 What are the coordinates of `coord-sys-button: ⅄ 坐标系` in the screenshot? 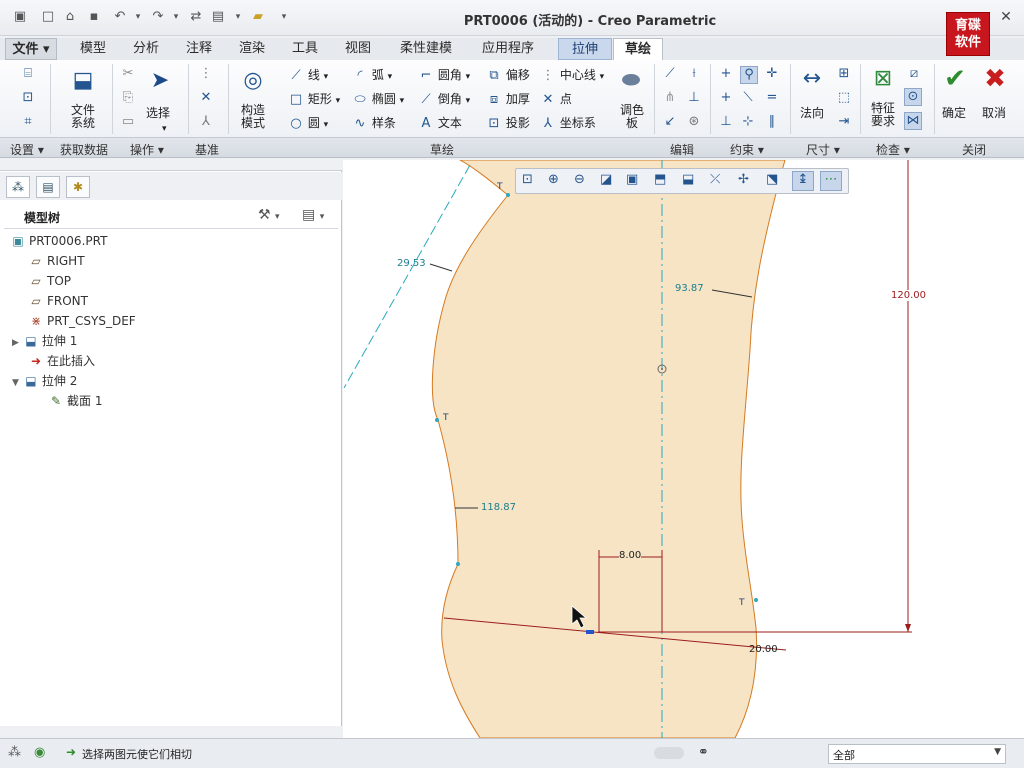 It's located at (568, 123).